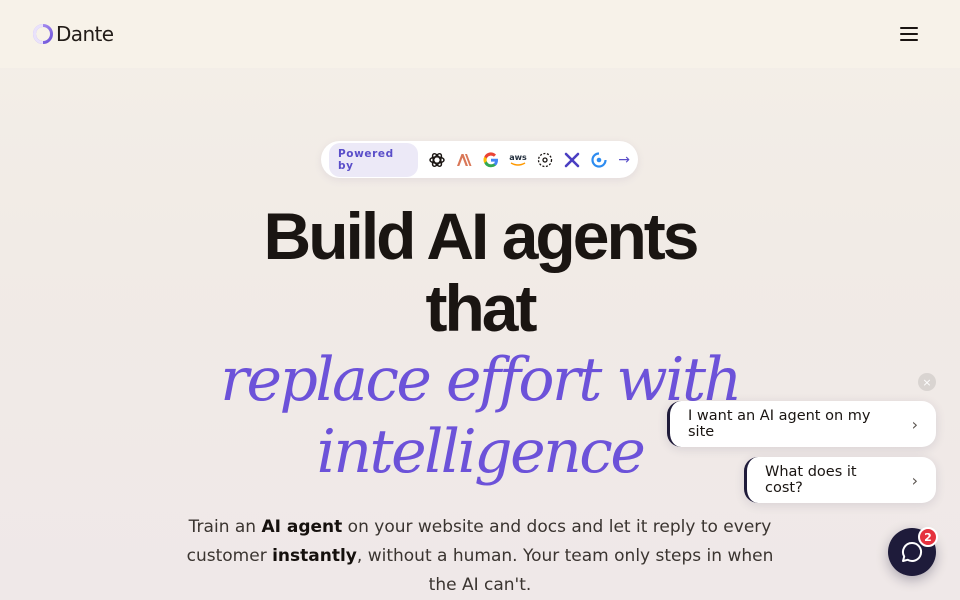 The height and width of the screenshot is (600, 960). Describe the element at coordinates (85, 34) in the screenshot. I see `logo-text: Dante` at that location.